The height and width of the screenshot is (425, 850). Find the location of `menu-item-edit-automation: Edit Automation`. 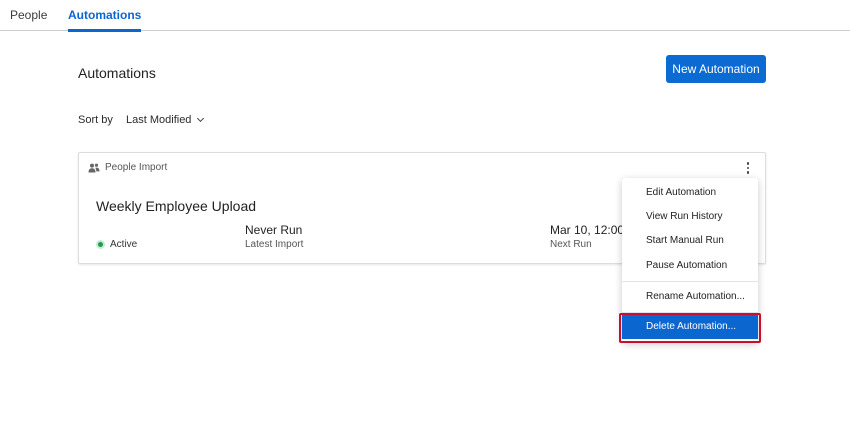

menu-item-edit-automation: Edit Automation is located at coordinates (690, 193).